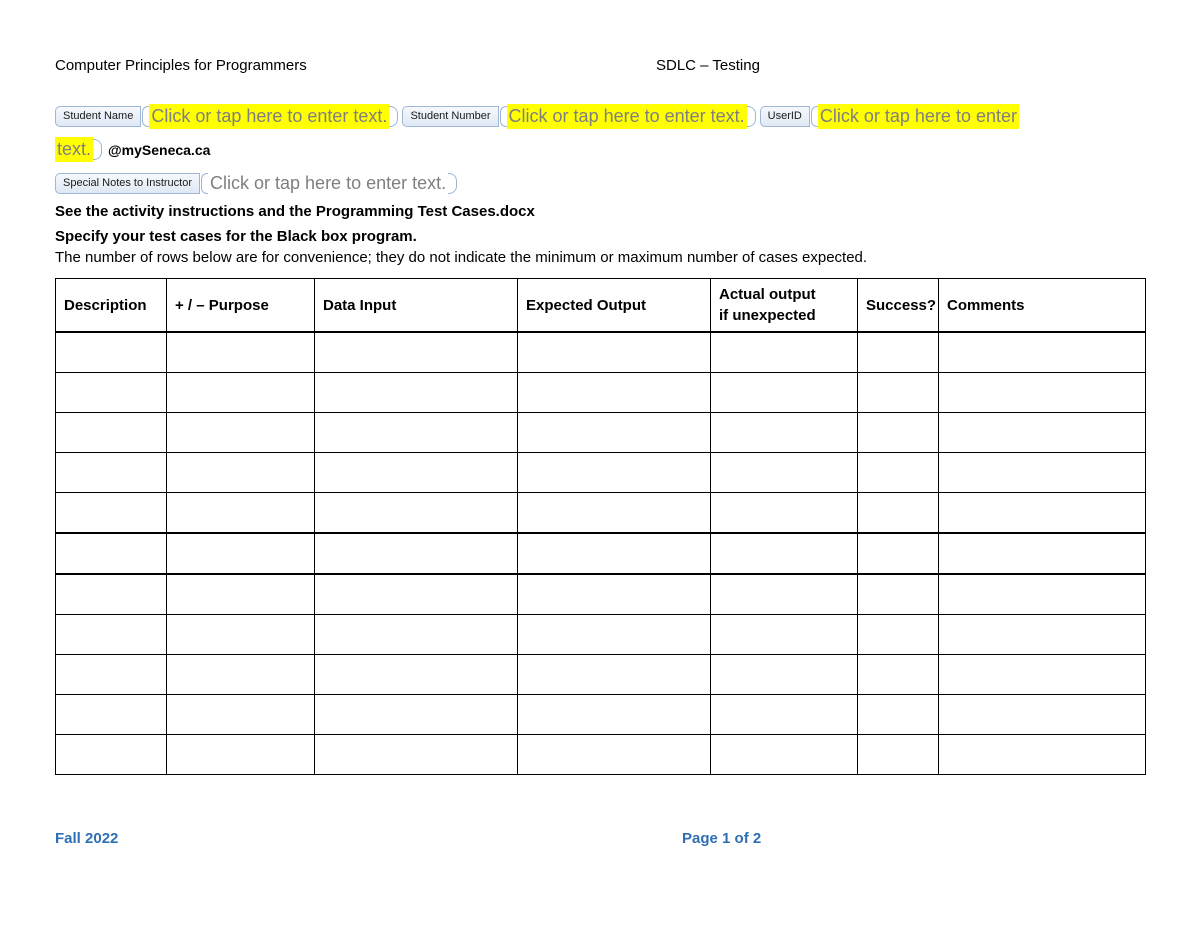  Describe the element at coordinates (111, 305) in the screenshot. I see `column-header-description: Description` at that location.